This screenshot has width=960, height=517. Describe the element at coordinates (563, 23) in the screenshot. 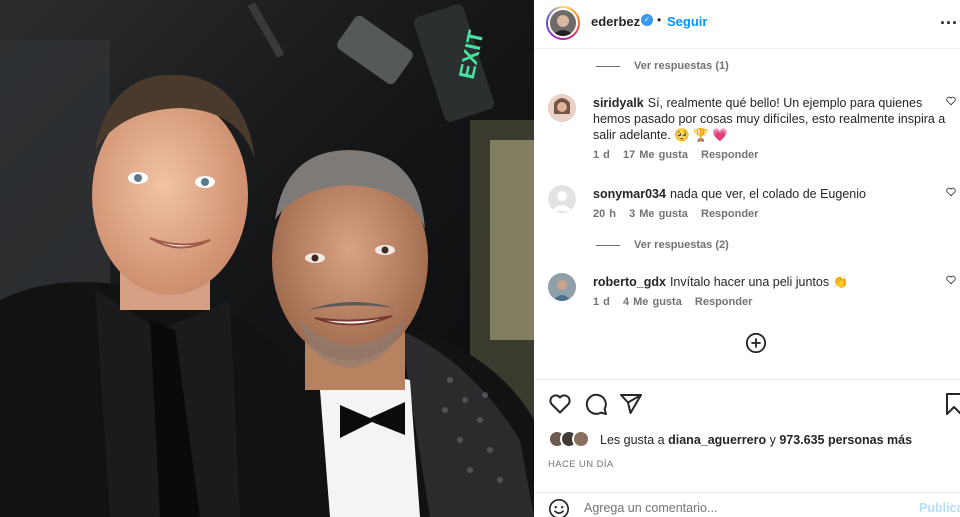

I see `author-avatar` at that location.